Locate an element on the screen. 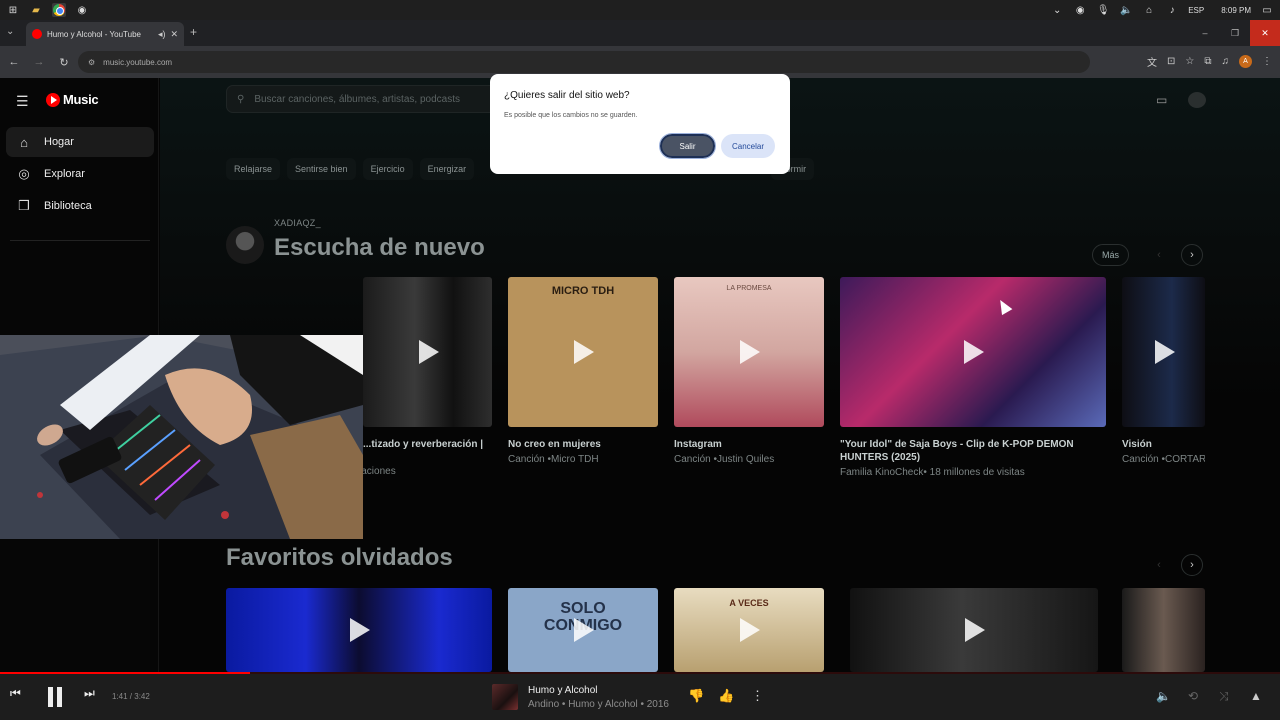 The width and height of the screenshot is (1280, 720). album-art-text: LA PROMESA is located at coordinates (749, 288).